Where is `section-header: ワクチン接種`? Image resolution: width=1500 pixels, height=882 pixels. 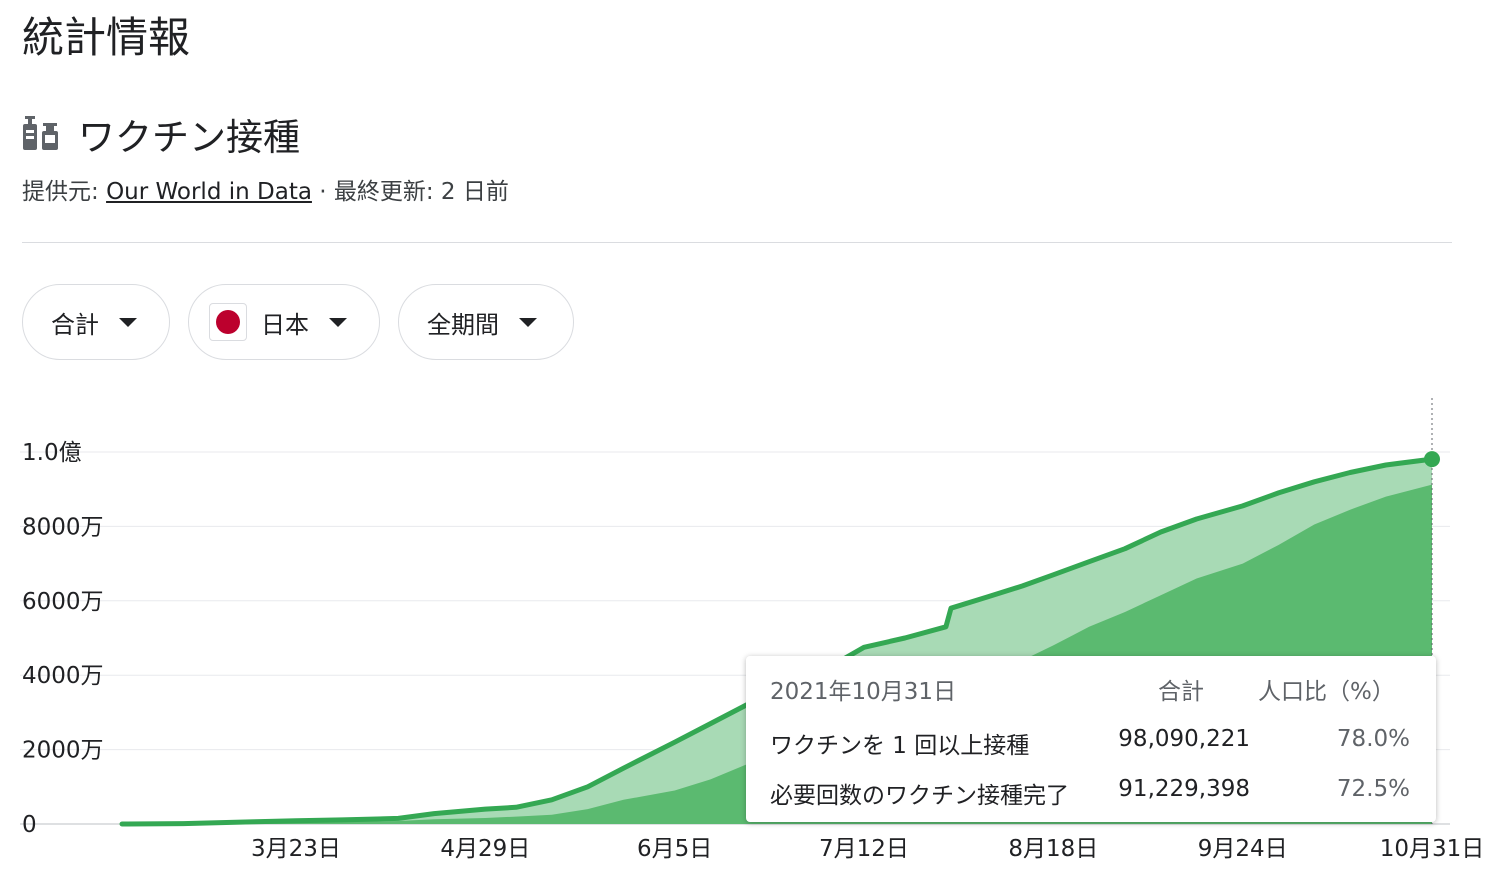 section-header: ワクチン接種 is located at coordinates (161, 134).